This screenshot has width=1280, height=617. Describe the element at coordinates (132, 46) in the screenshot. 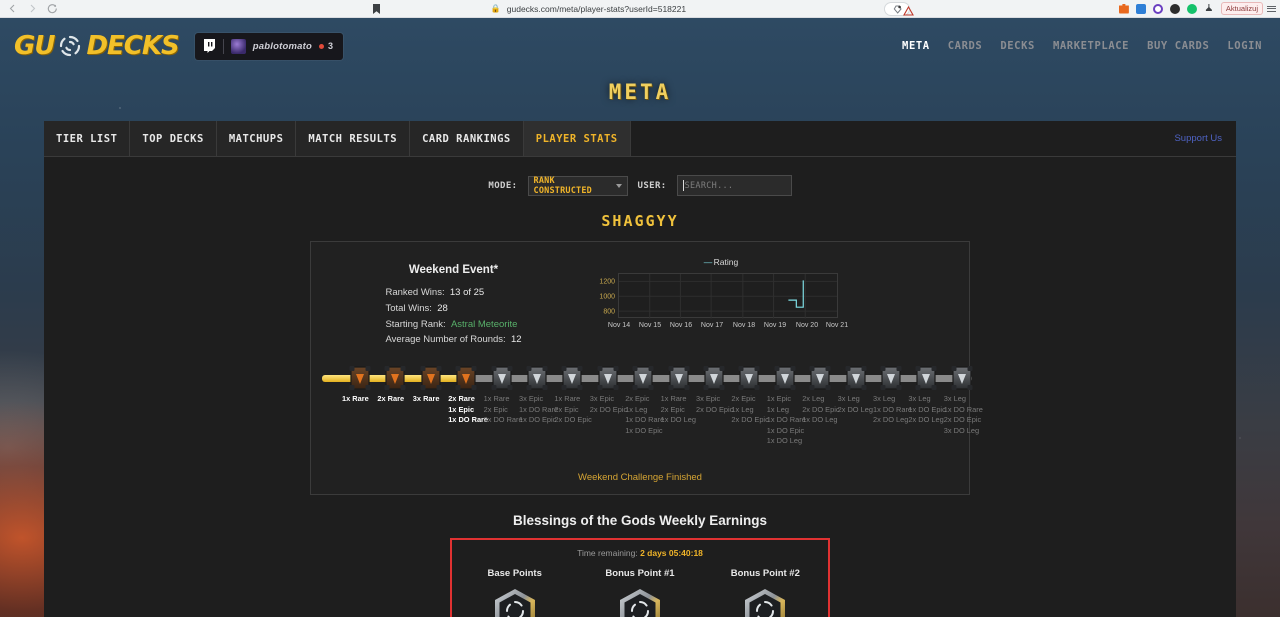

I see `logo-text-right: DECKS` at that location.